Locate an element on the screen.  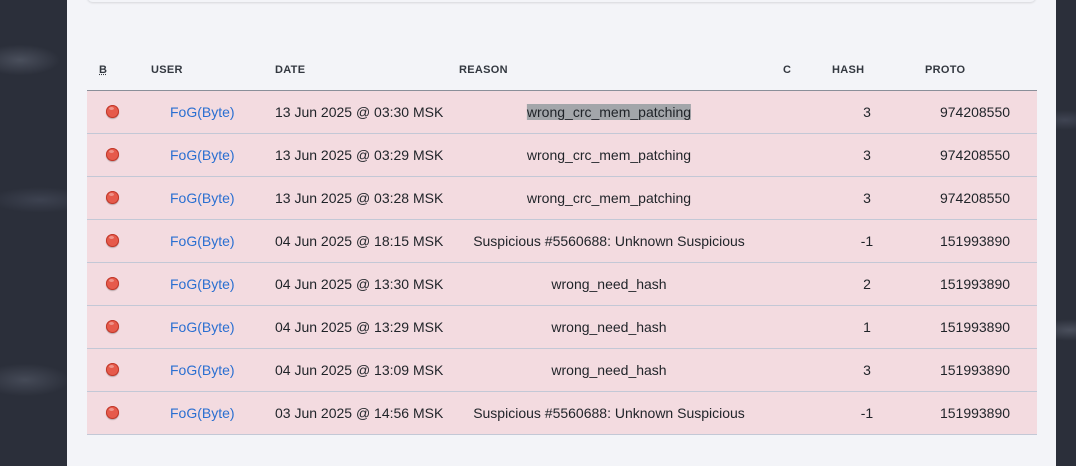
date-cell: 04 Jun 2025 @ 18:15 MSK is located at coordinates (359, 241).